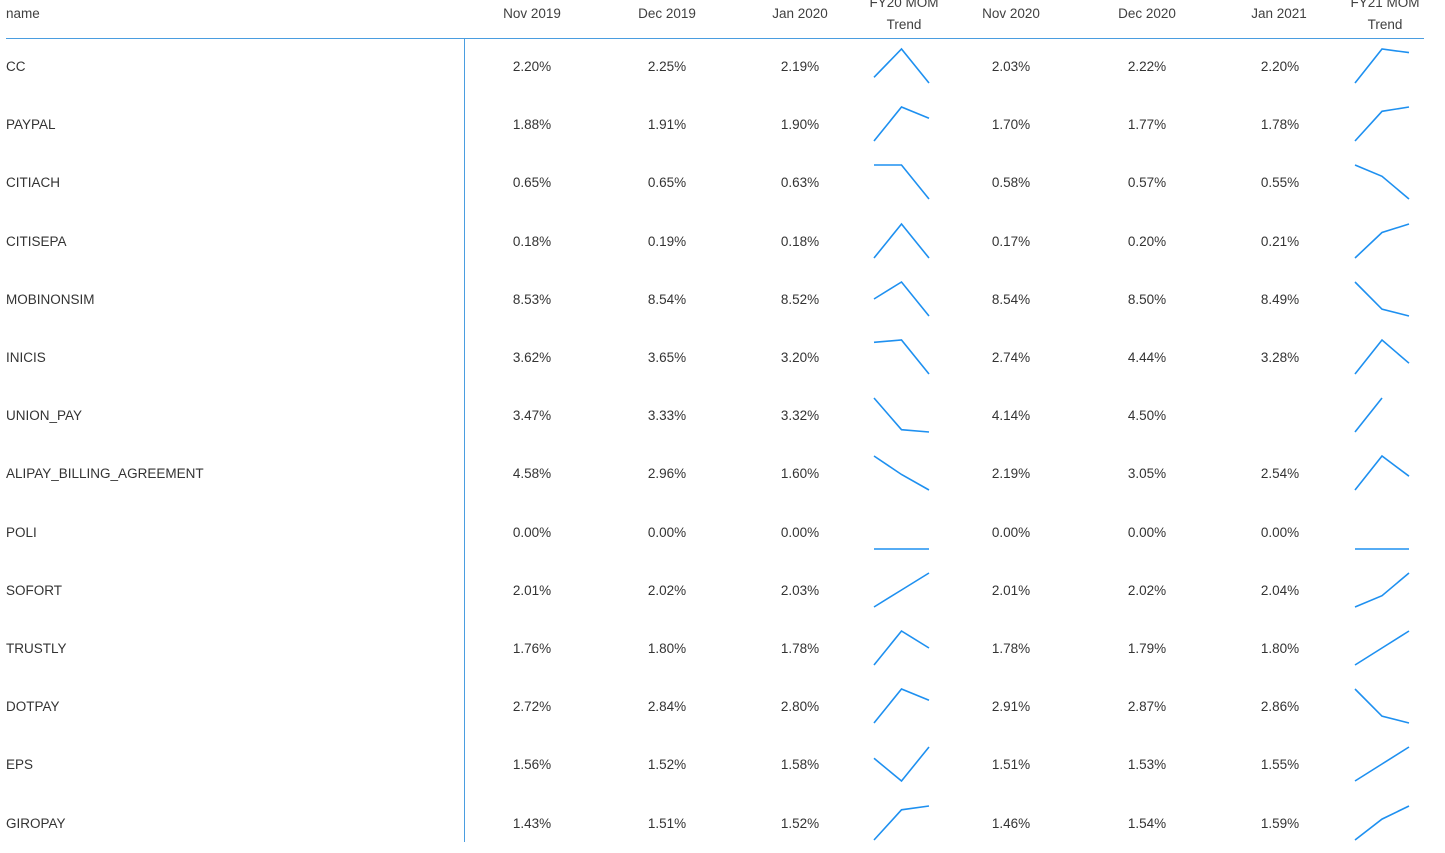  What do you see at coordinates (722, 533) in the screenshot?
I see `table-row: POLI 0.00% 0.00% 0.00% 0.00% 0.00% 0.00%` at bounding box center [722, 533].